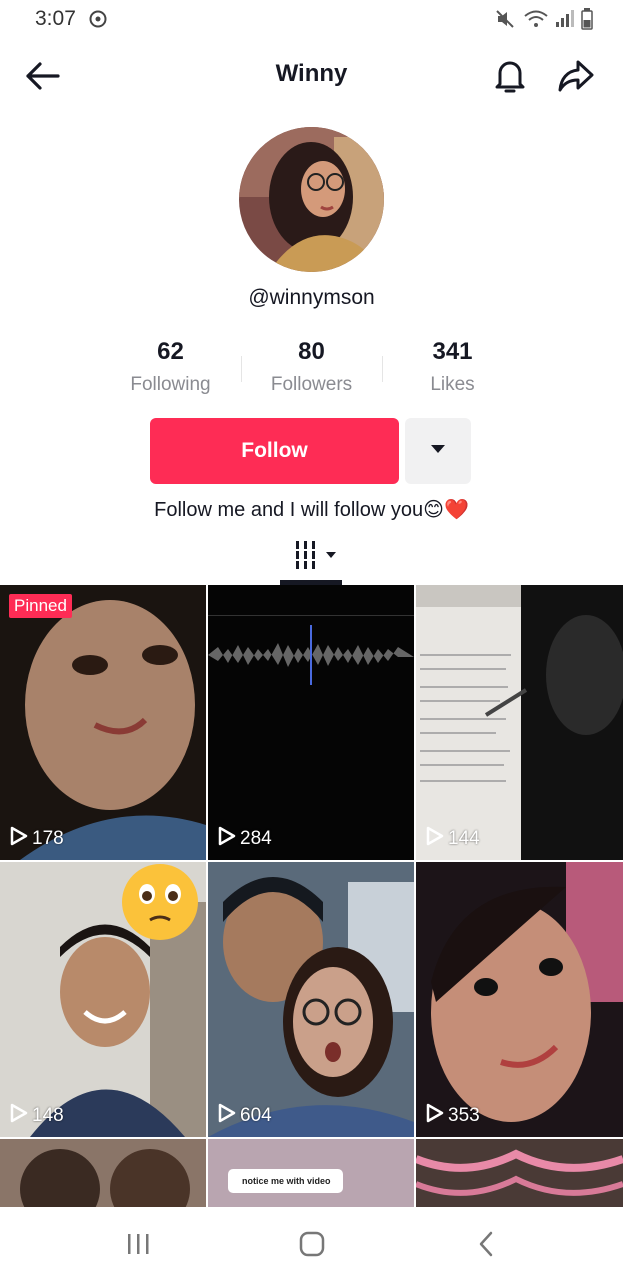 Image resolution: width=623 pixels, height=1280 pixels. What do you see at coordinates (464, 1115) in the screenshot?
I see `view-count-label: 353` at bounding box center [464, 1115].